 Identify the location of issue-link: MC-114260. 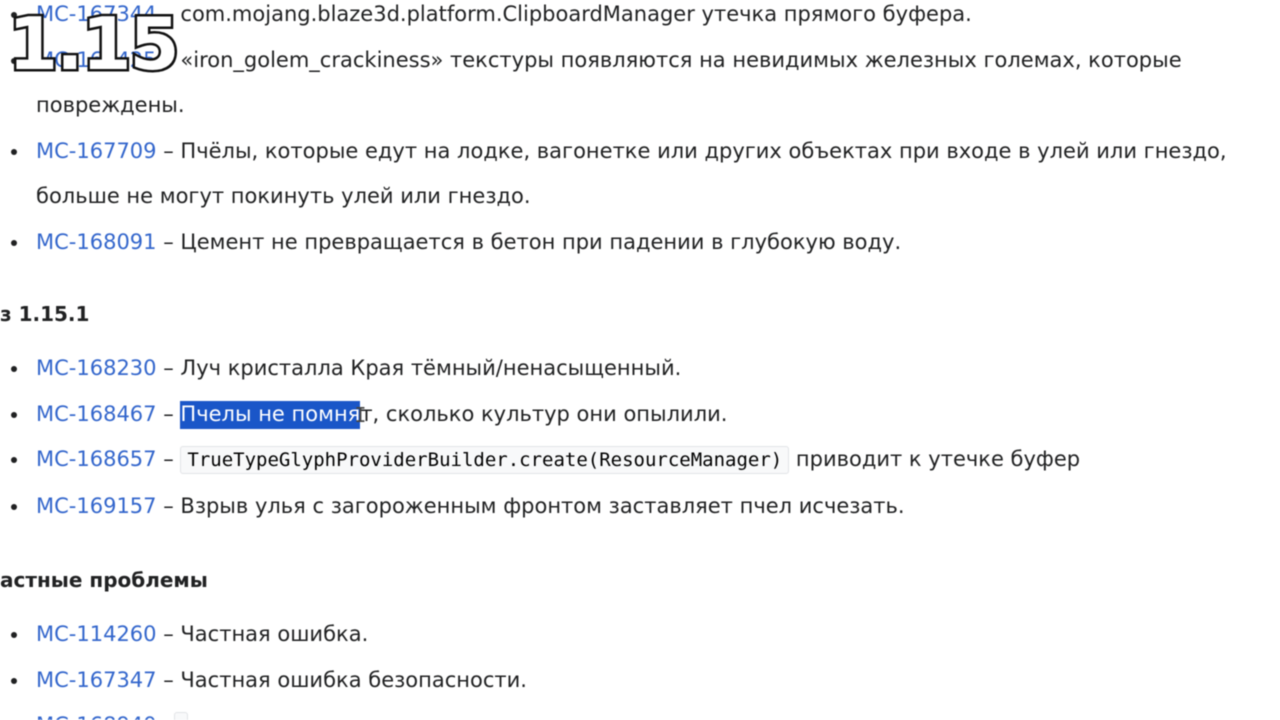
(96, 634).